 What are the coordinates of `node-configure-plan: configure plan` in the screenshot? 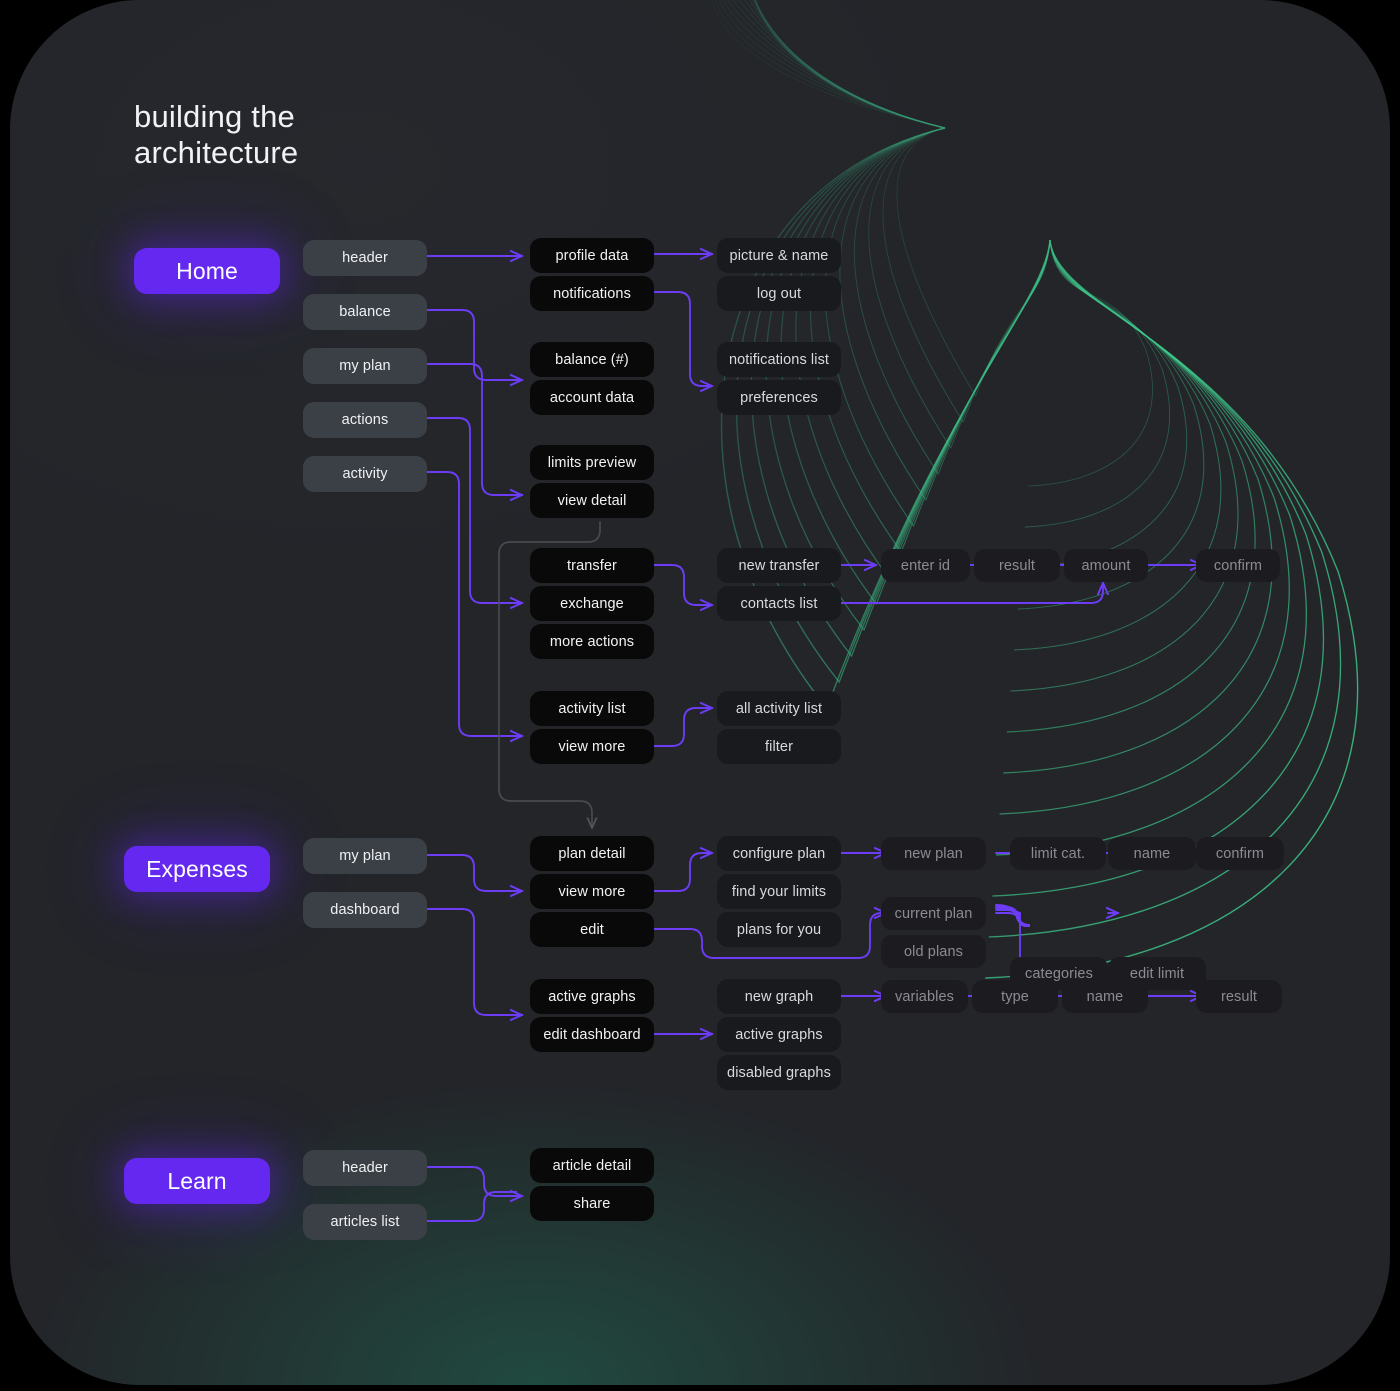 It's located at (779, 853).